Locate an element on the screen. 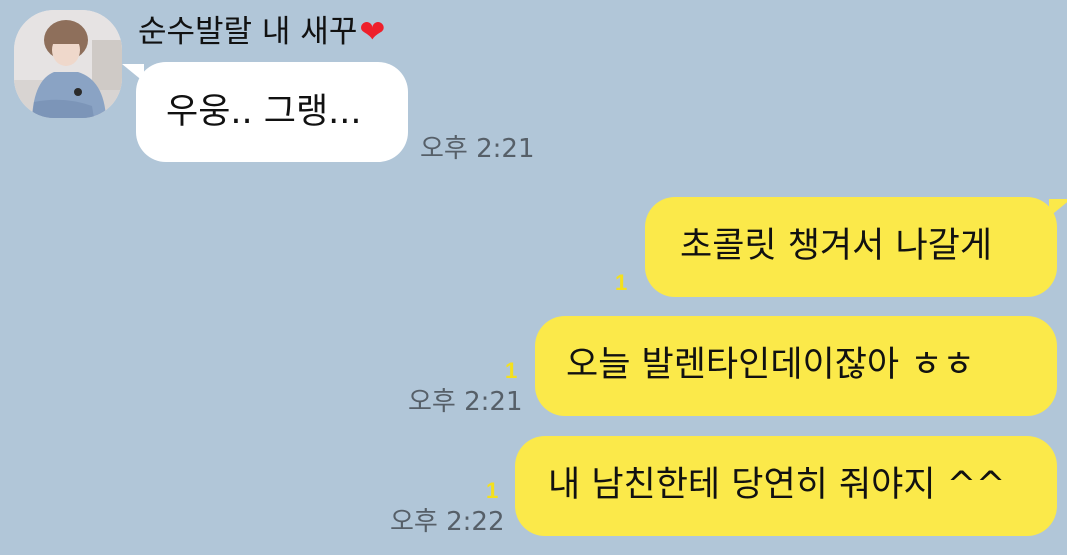  message-text: 오늘 발렌타인데이잖아 ㅎㅎ is located at coordinates (770, 365).